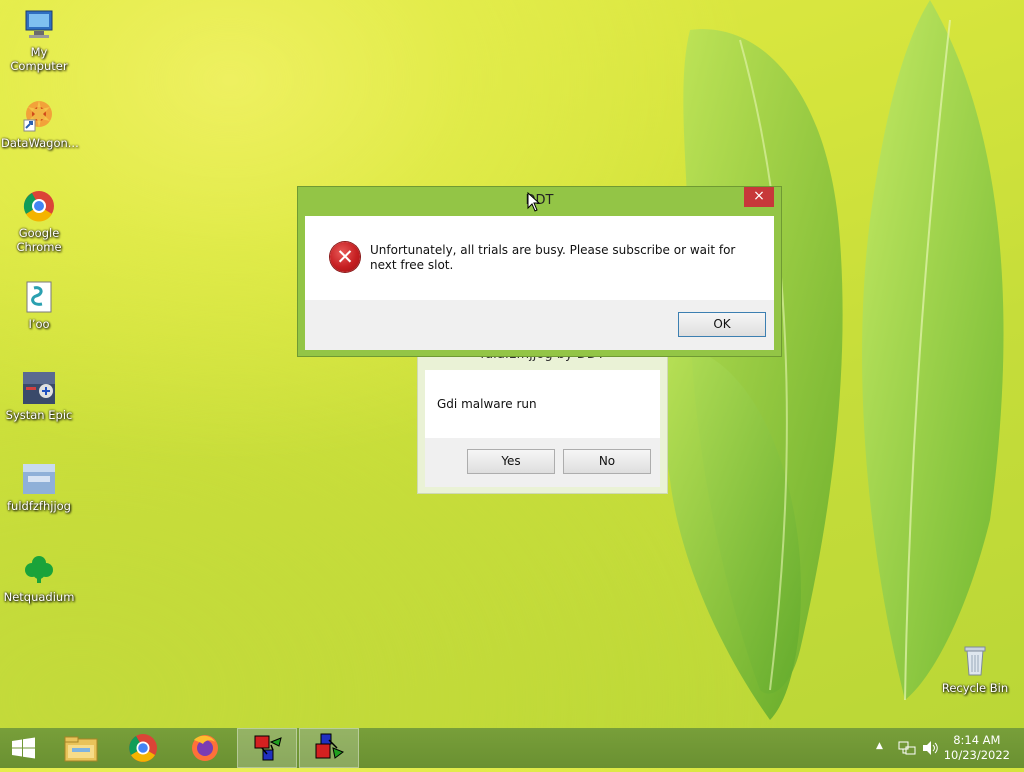  What do you see at coordinates (930, 748) in the screenshot?
I see `volume-icon` at bounding box center [930, 748].